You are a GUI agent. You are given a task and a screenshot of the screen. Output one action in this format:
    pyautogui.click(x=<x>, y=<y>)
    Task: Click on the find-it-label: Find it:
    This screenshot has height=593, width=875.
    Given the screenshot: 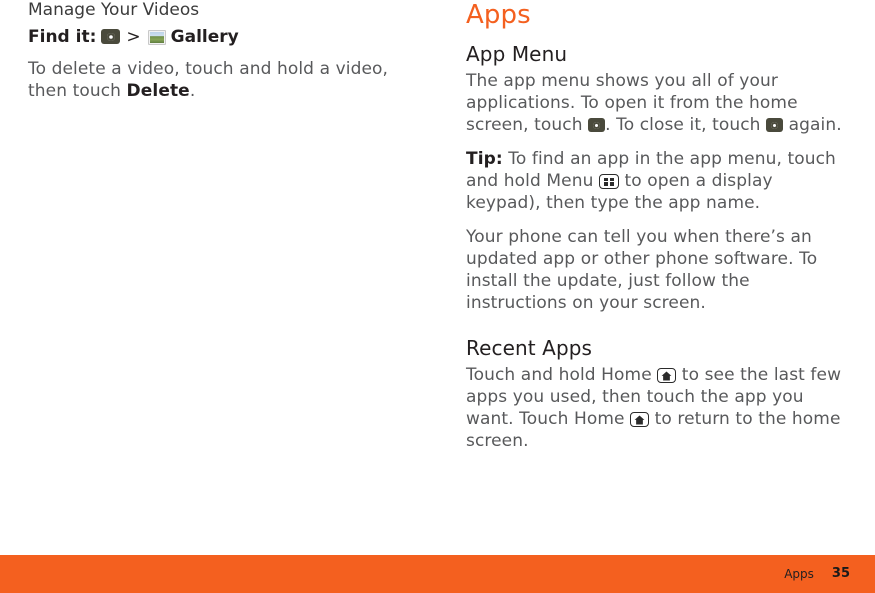 What is the action you would take?
    pyautogui.click(x=62, y=37)
    